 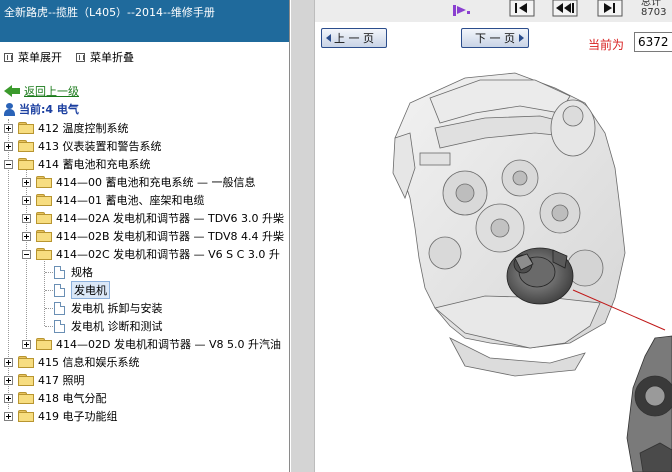 I want to click on collapse-menu-label: 菜单折叠, so click(x=112, y=57).